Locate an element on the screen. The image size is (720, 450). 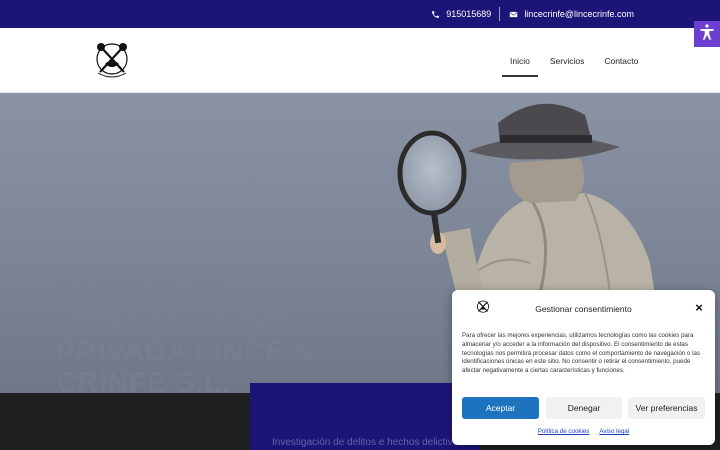
accessibility-icon is located at coordinates (707, 34).